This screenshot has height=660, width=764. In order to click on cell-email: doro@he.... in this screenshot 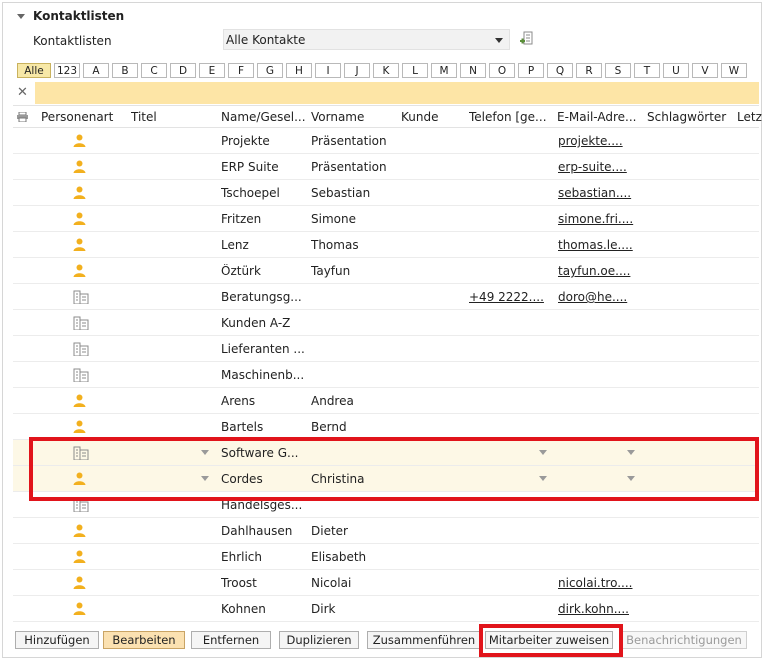, I will do `click(598, 297)`.